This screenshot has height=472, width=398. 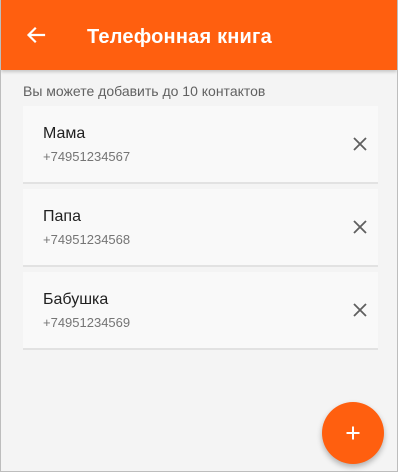 I want to click on contact-limit-hint: Вы можете добавить до 10 контактов, so click(x=144, y=91).